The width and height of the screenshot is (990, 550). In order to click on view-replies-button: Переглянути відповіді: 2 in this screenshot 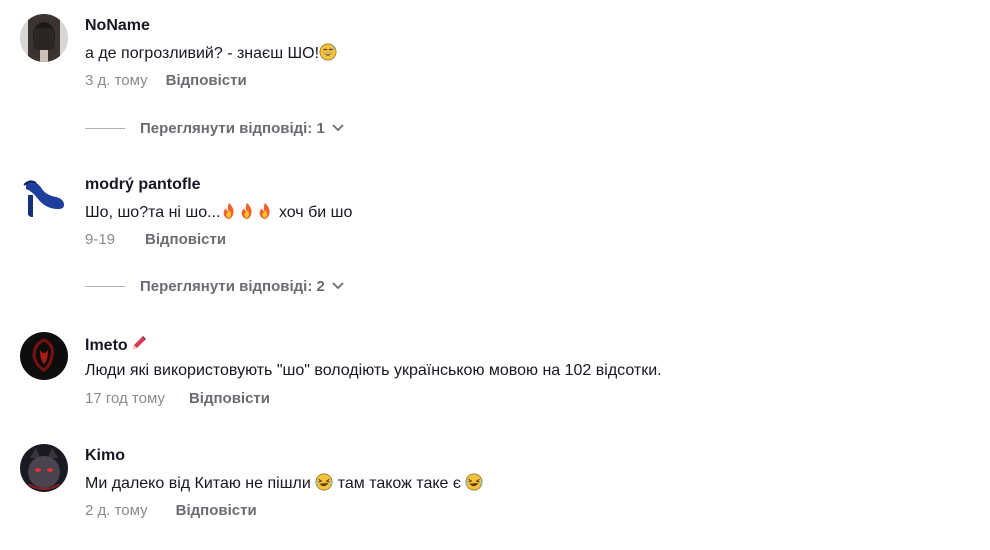, I will do `click(215, 286)`.